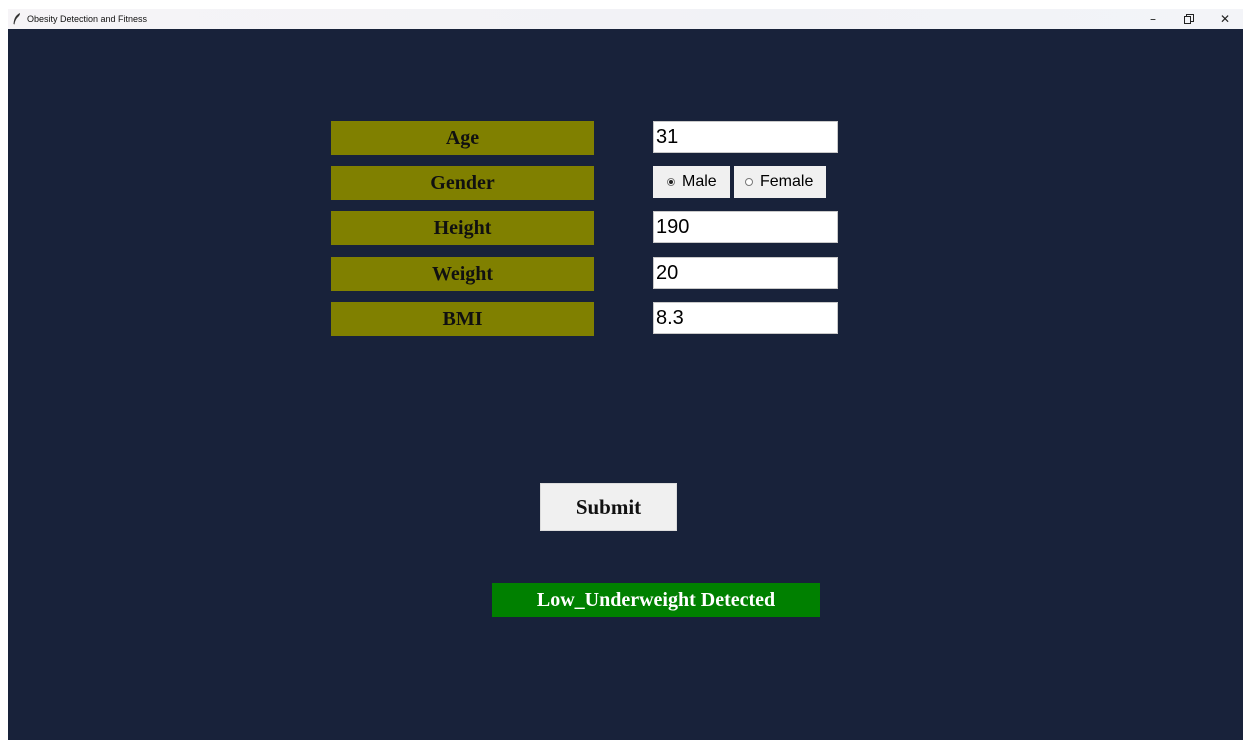 Image resolution: width=1243 pixels, height=740 pixels. What do you see at coordinates (462, 138) in the screenshot?
I see `age-label: Age` at bounding box center [462, 138].